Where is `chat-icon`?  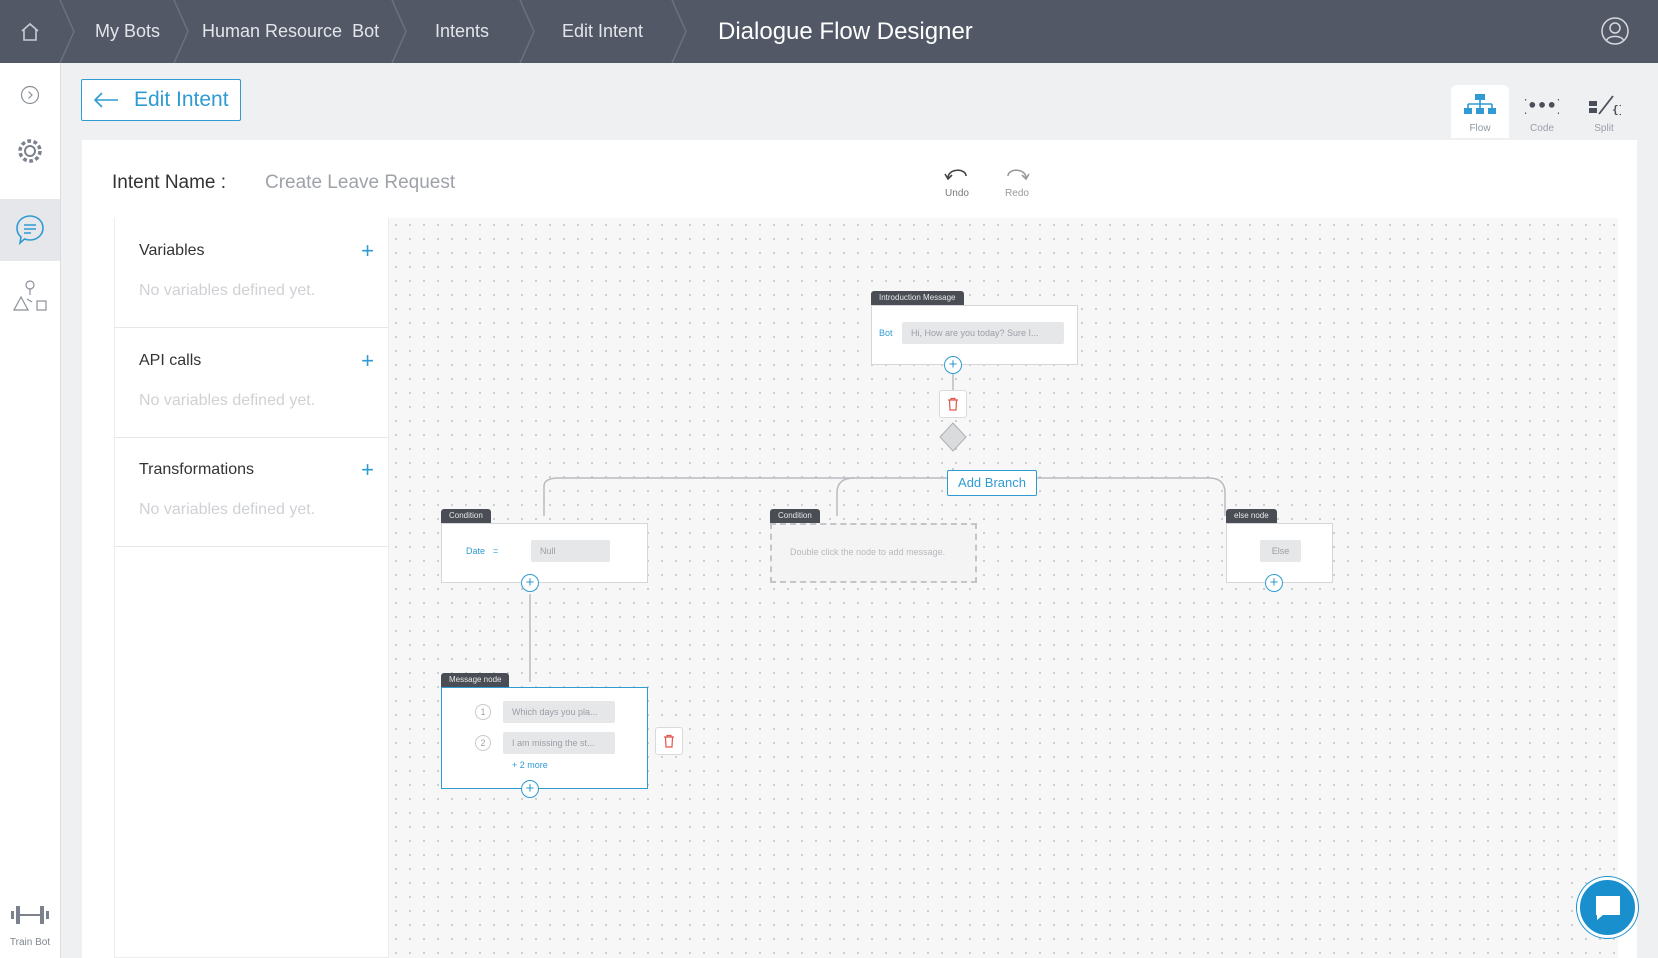
chat-icon is located at coordinates (1607, 907).